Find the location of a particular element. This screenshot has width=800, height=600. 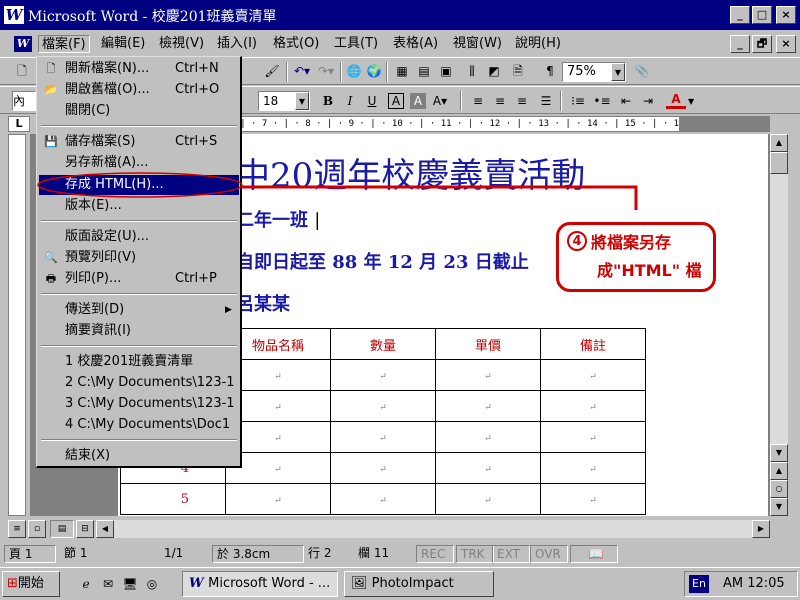

callout-pointer-line is located at coordinates (440, 197).